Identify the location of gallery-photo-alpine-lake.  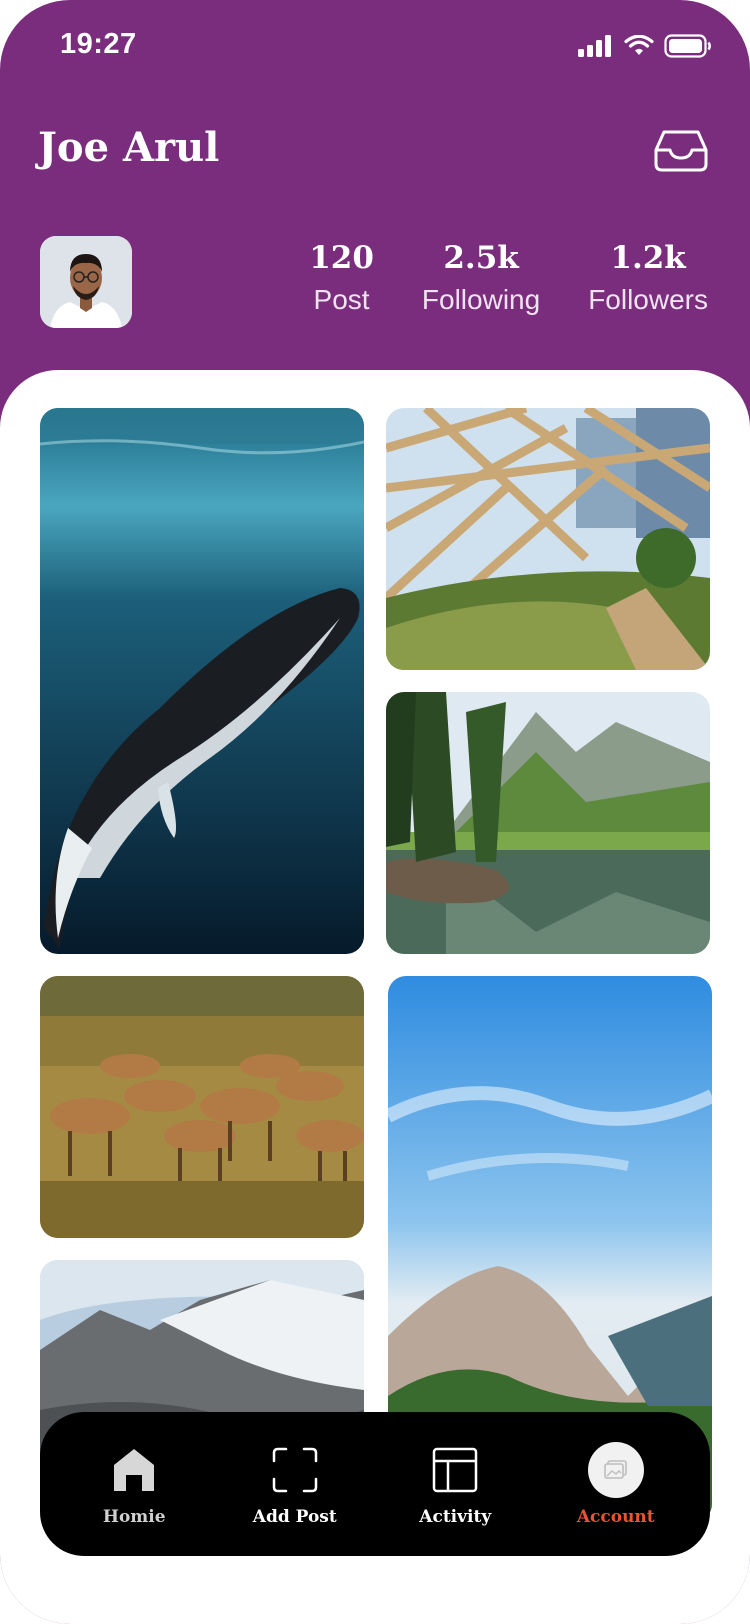
(548, 823).